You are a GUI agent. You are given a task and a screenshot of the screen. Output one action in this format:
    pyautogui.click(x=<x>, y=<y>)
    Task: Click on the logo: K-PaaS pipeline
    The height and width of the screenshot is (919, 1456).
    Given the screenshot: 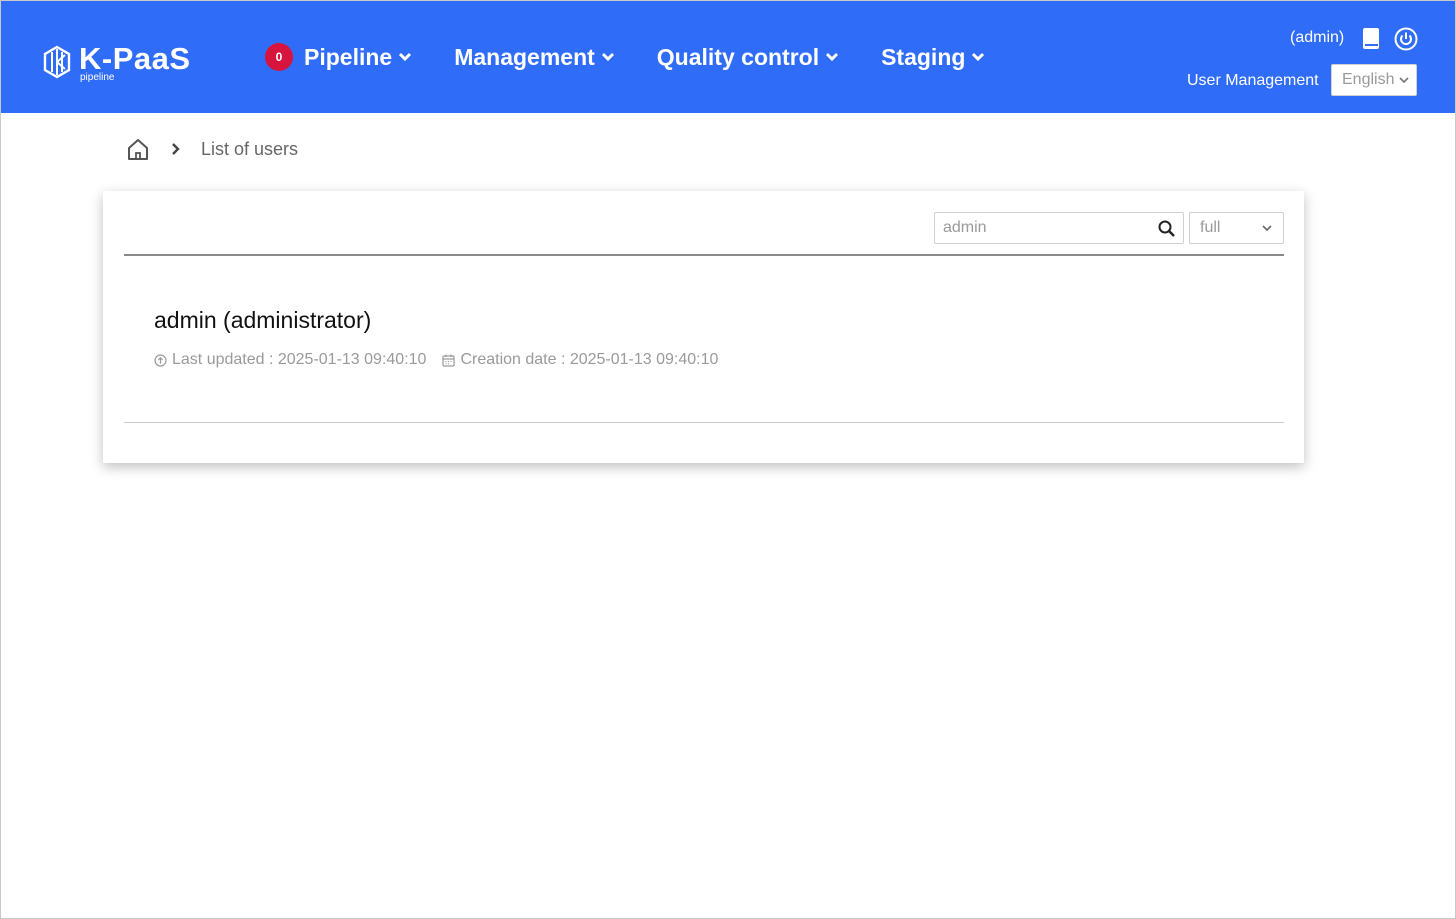 What is the action you would take?
    pyautogui.click(x=117, y=65)
    